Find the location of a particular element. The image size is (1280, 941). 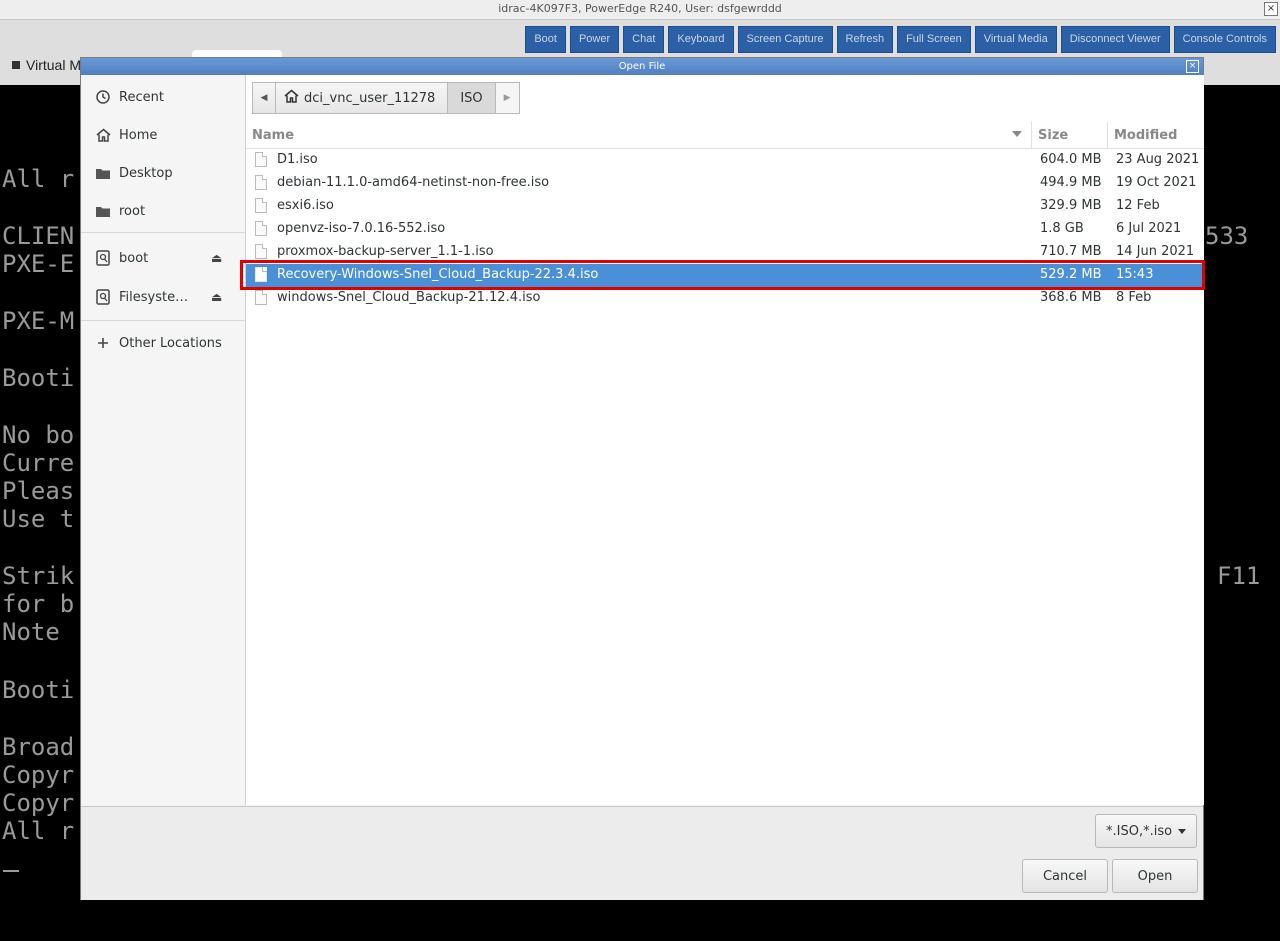

path-forward-button: ▶ is located at coordinates (507, 98).